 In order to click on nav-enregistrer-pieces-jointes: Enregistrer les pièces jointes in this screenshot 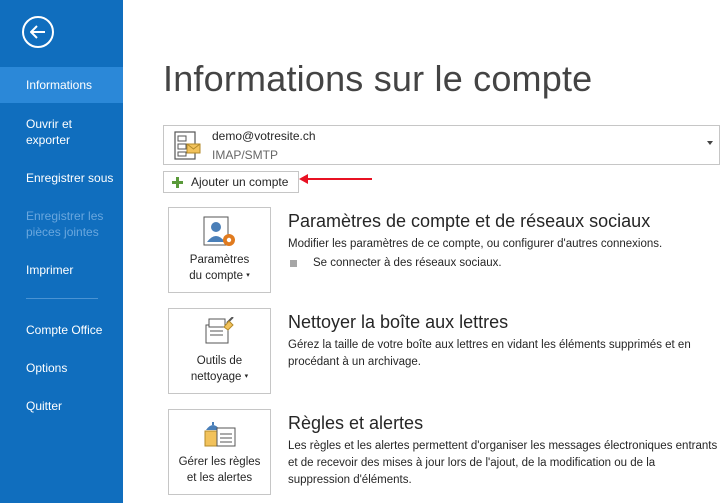, I will do `click(65, 224)`.